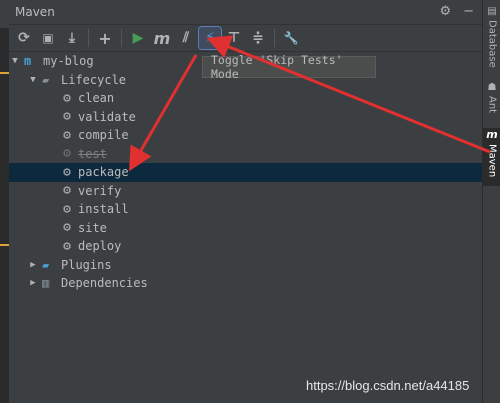 The width and height of the screenshot is (500, 403). I want to click on add-icon: +, so click(105, 38).